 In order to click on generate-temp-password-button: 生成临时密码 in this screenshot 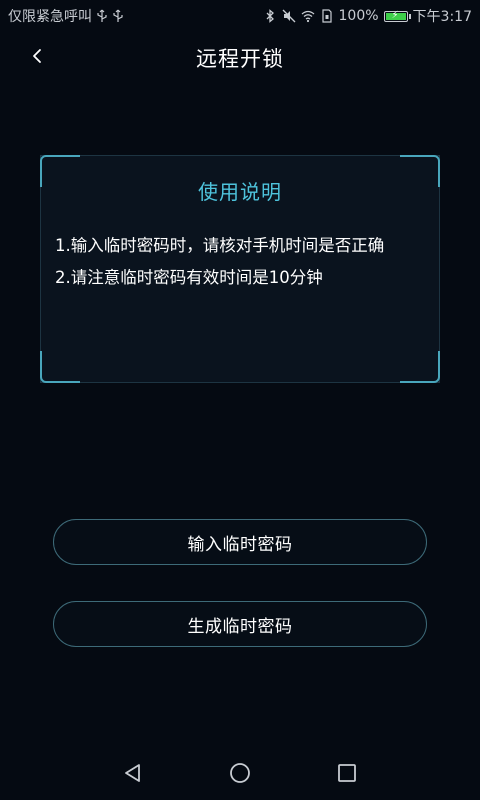, I will do `click(240, 624)`.